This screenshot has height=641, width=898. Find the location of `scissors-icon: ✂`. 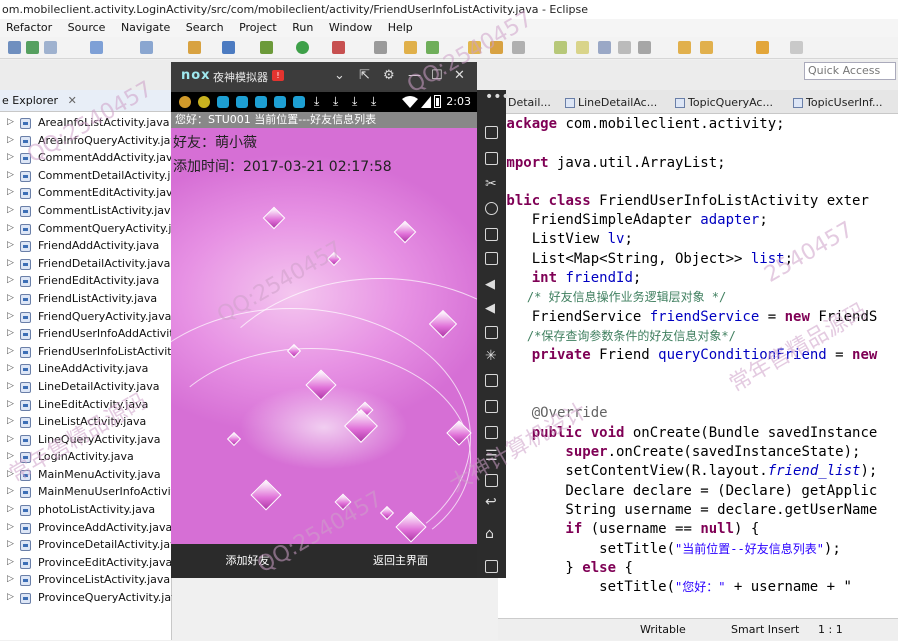

scissors-icon: ✂ is located at coordinates (491, 184).